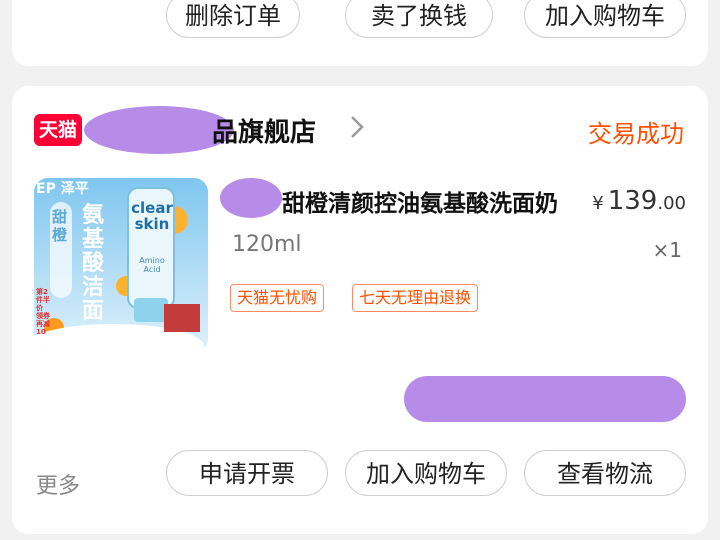 The width and height of the screenshot is (720, 540). What do you see at coordinates (264, 130) in the screenshot?
I see `store-name: 品旗舰店` at bounding box center [264, 130].